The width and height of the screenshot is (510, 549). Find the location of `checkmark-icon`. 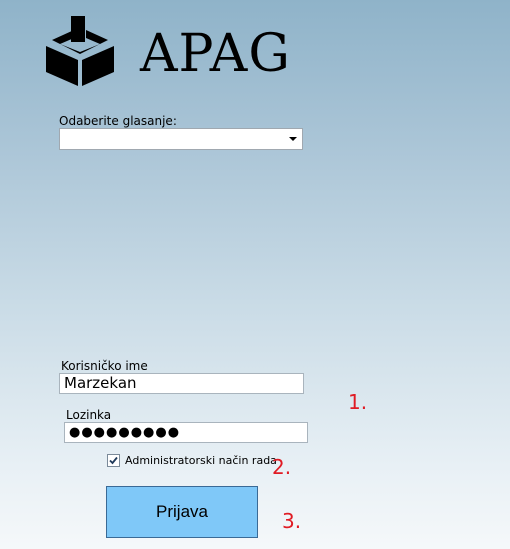

checkmark-icon is located at coordinates (113, 460).